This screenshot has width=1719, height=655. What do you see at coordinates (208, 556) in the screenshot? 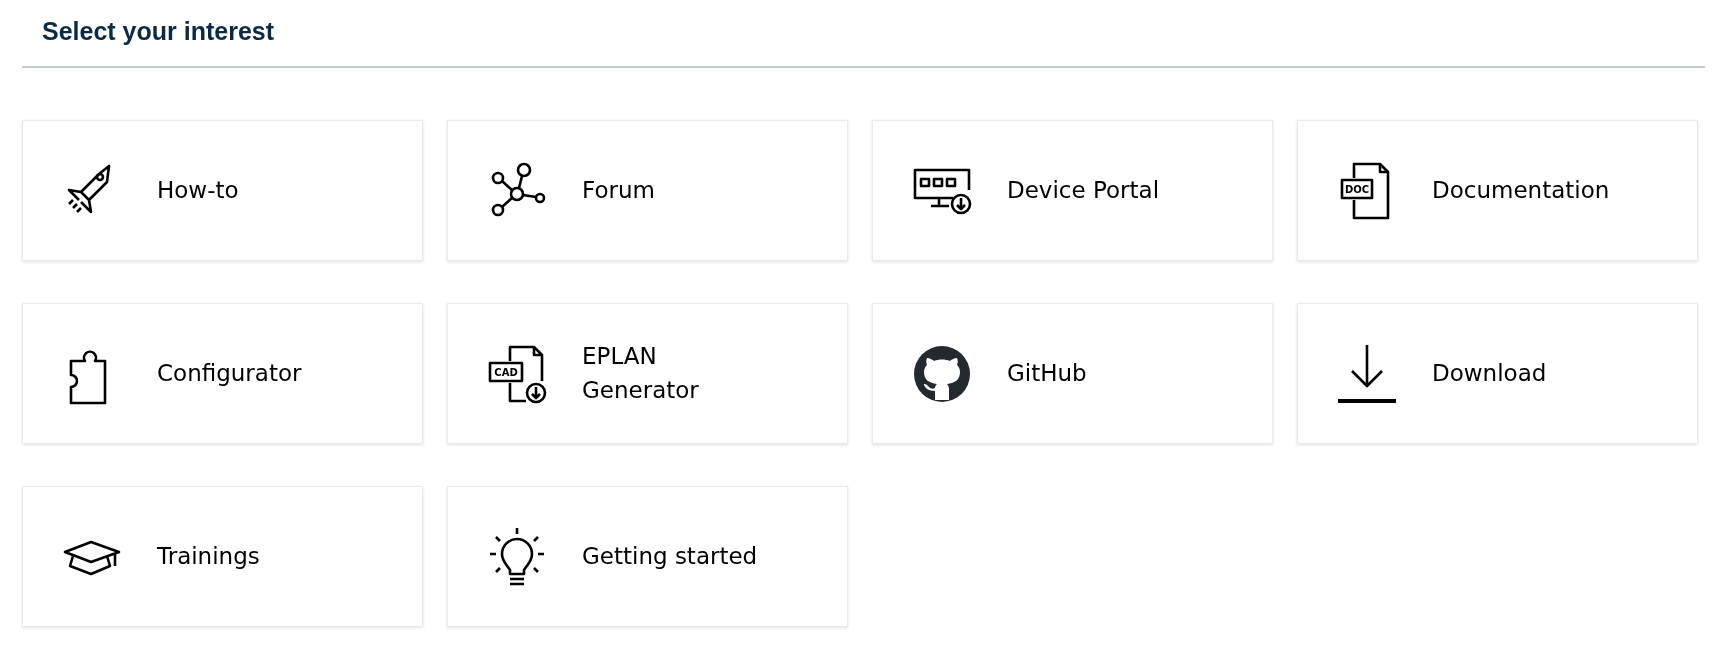
I see `tile-label: Trainings` at bounding box center [208, 556].